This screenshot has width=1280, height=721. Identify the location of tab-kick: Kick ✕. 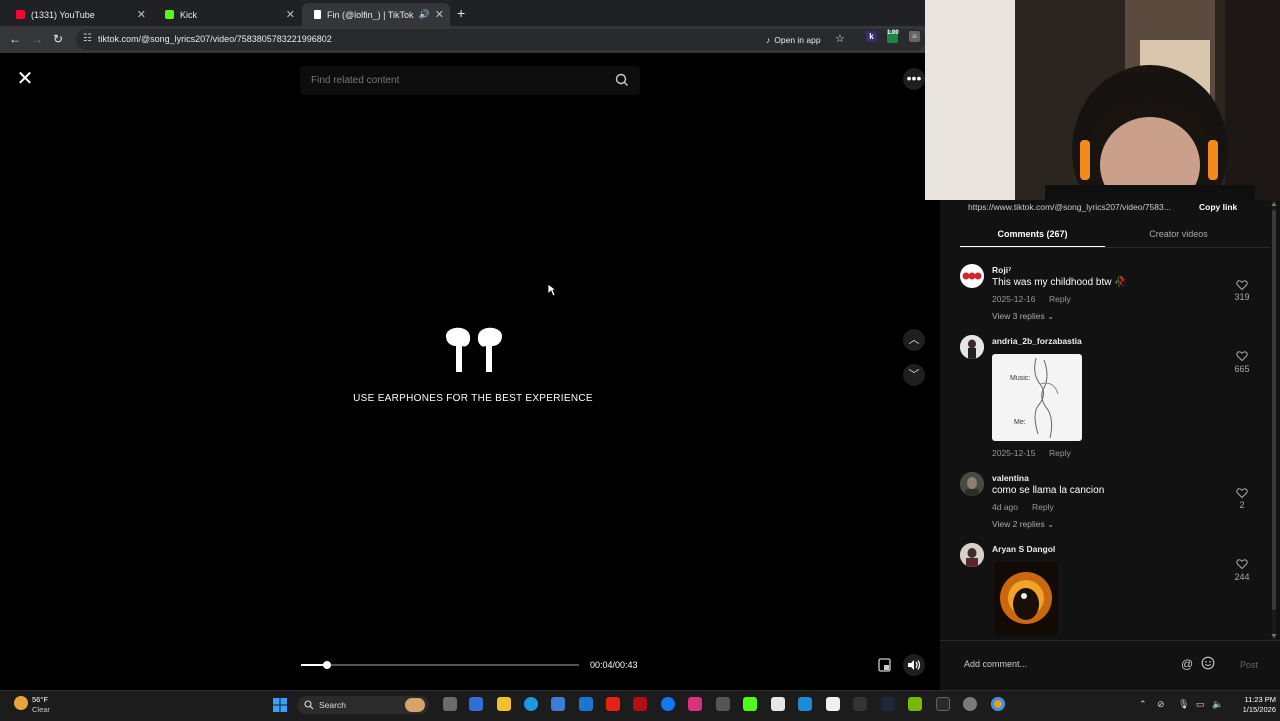
(227, 14).